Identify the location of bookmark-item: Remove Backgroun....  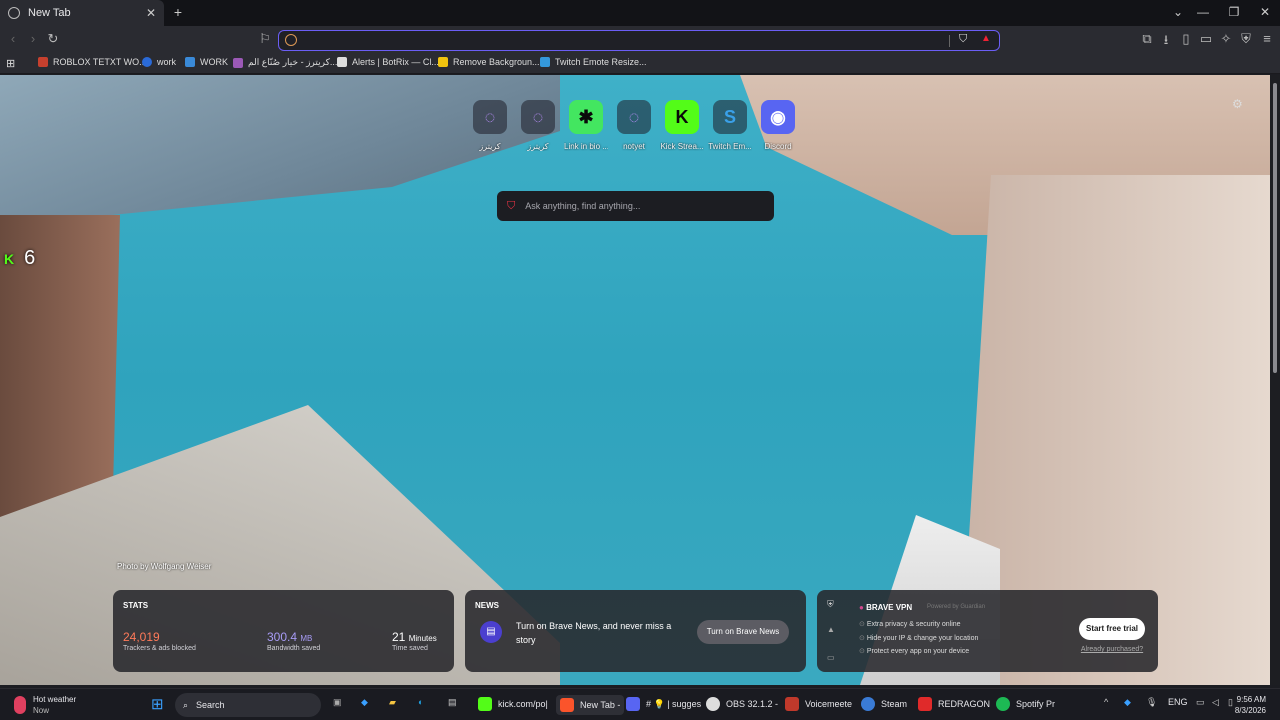
(489, 62).